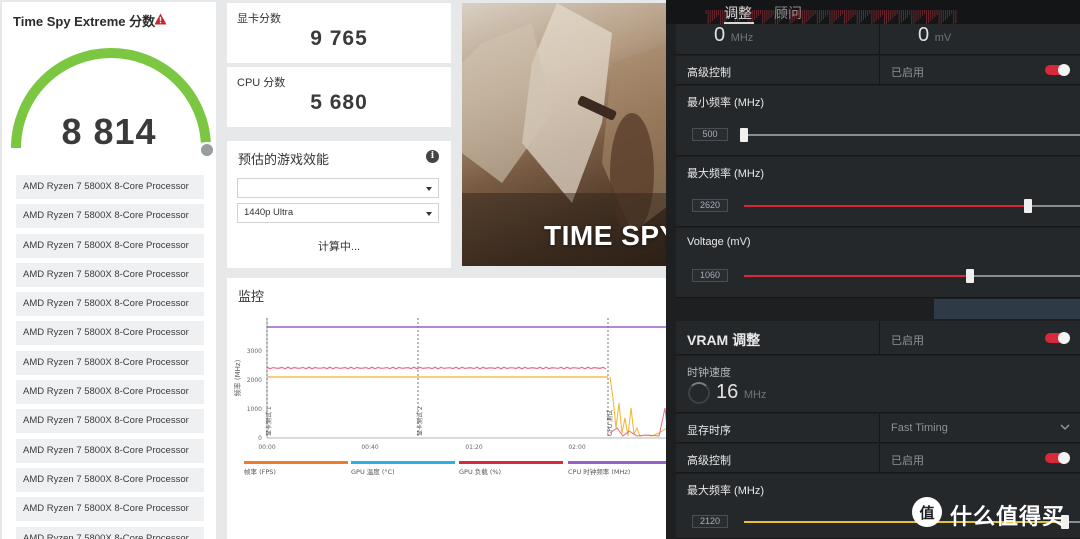  What do you see at coordinates (237, 377) in the screenshot?
I see `y-axis-label: 频率 (MHz)` at bounding box center [237, 377].